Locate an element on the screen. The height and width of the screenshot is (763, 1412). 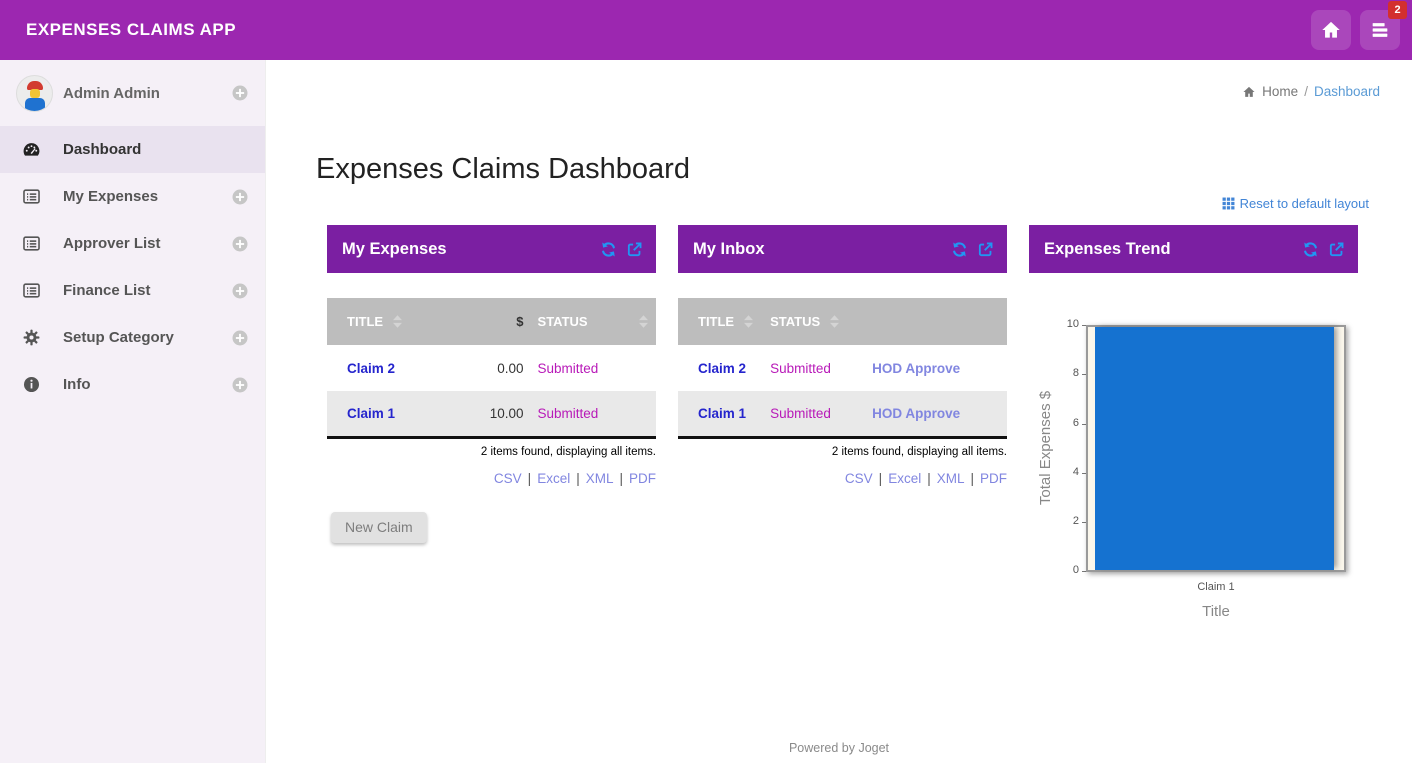
sidebar-item-dashboard: Dashboard is located at coordinates (132, 149).